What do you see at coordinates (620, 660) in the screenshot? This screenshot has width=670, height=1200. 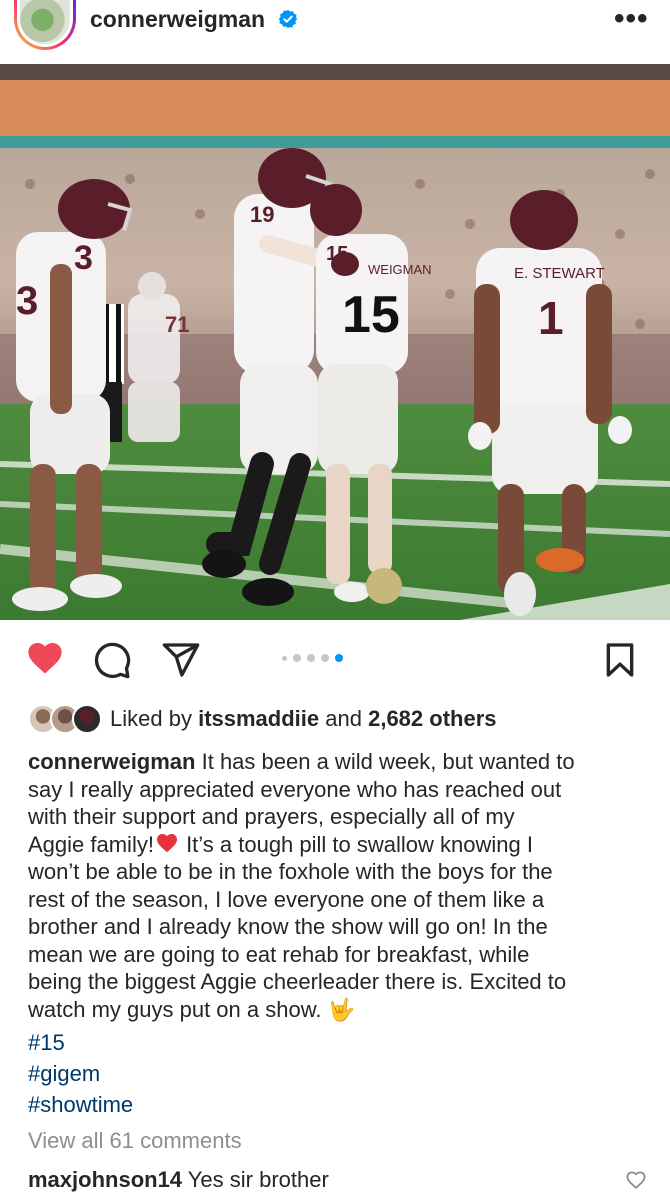 I see `save-bookmark-icon` at bounding box center [620, 660].